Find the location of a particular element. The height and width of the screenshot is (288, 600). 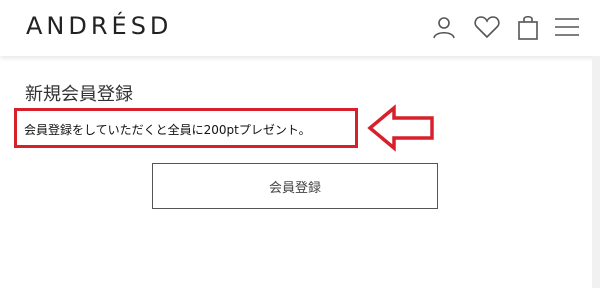

user-icon is located at coordinates (444, 27).